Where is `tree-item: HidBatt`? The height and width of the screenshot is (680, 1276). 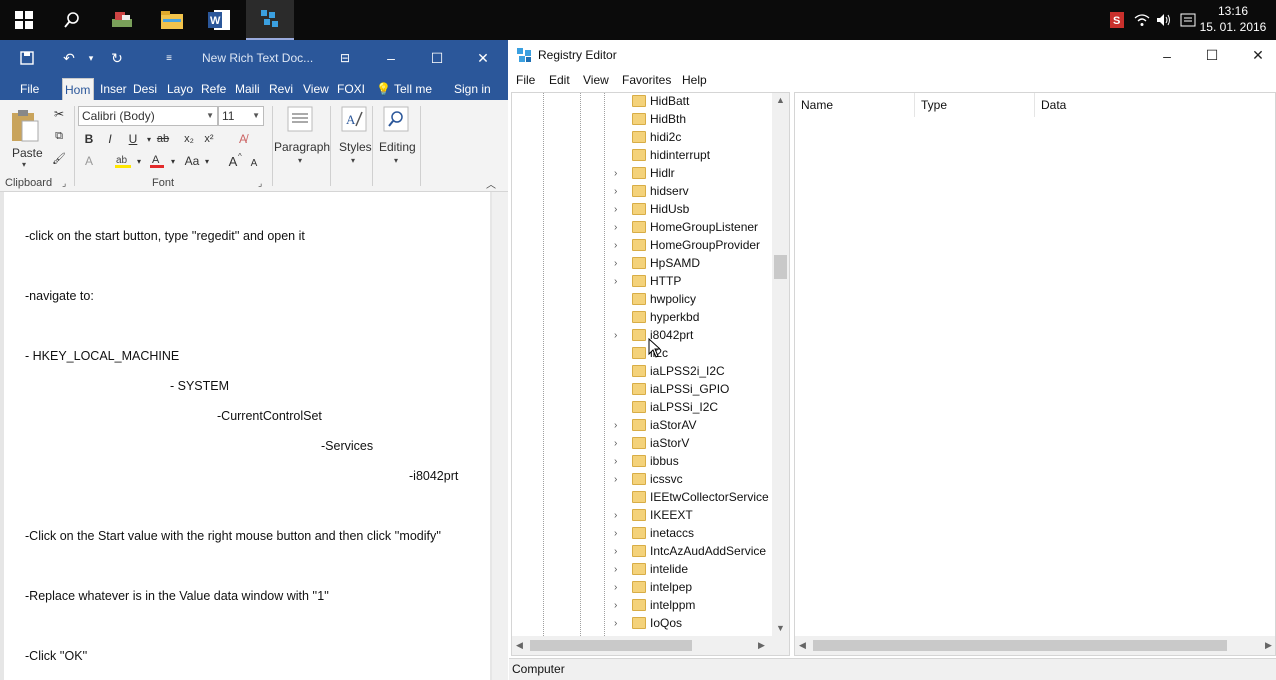
tree-item: HidBatt is located at coordinates (643, 102).